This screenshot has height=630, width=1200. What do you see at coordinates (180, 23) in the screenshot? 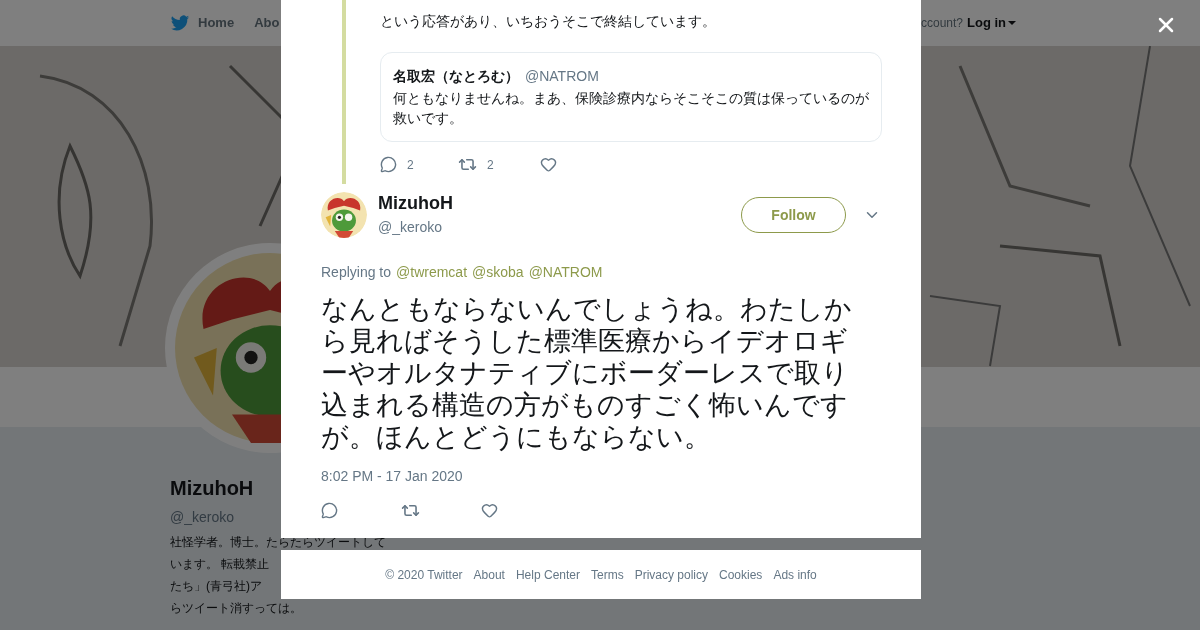
I see `bird-icon` at bounding box center [180, 23].